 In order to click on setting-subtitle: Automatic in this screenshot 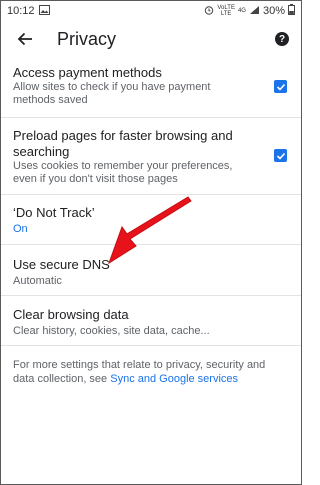, I will do `click(37, 281)`.